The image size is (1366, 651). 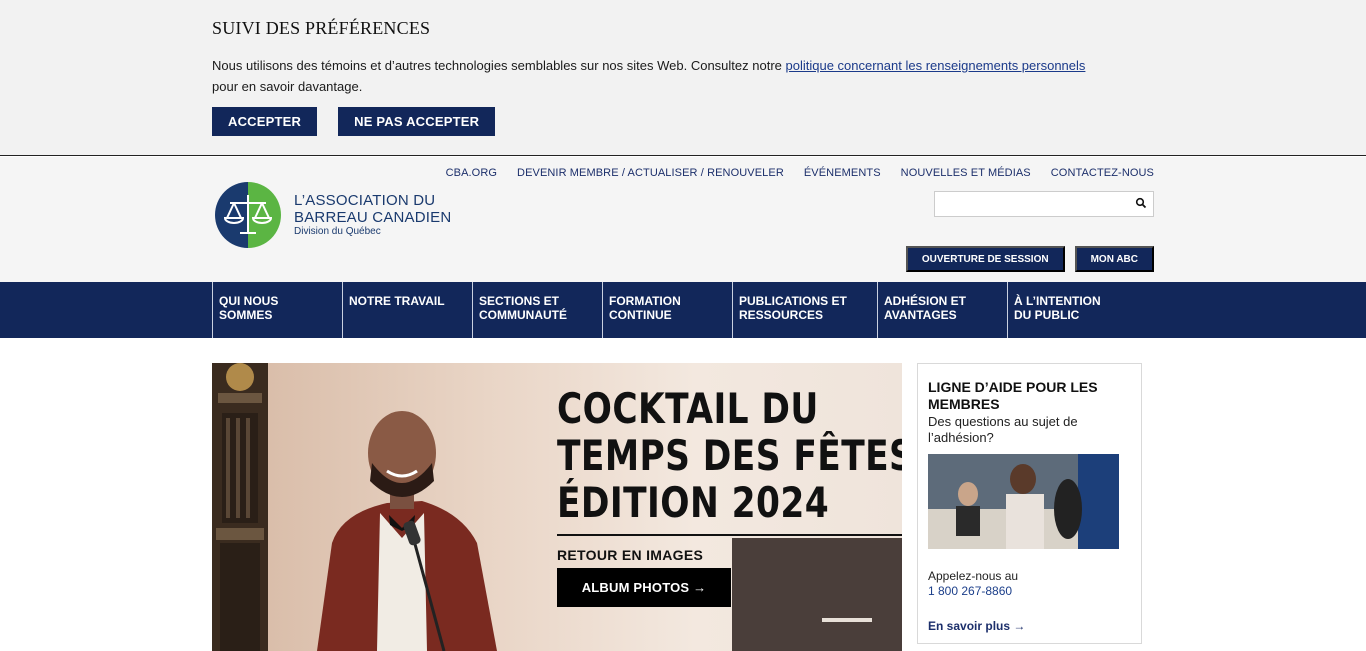 I want to click on logo-line-2: BARREAU CANADIEN, so click(x=373, y=217).